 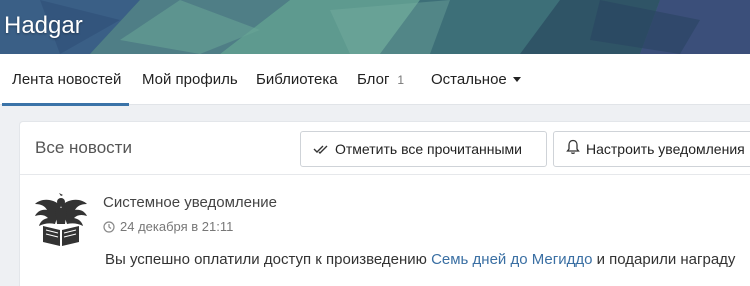 I want to click on phoenix-book-logo-icon, so click(x=61, y=220).